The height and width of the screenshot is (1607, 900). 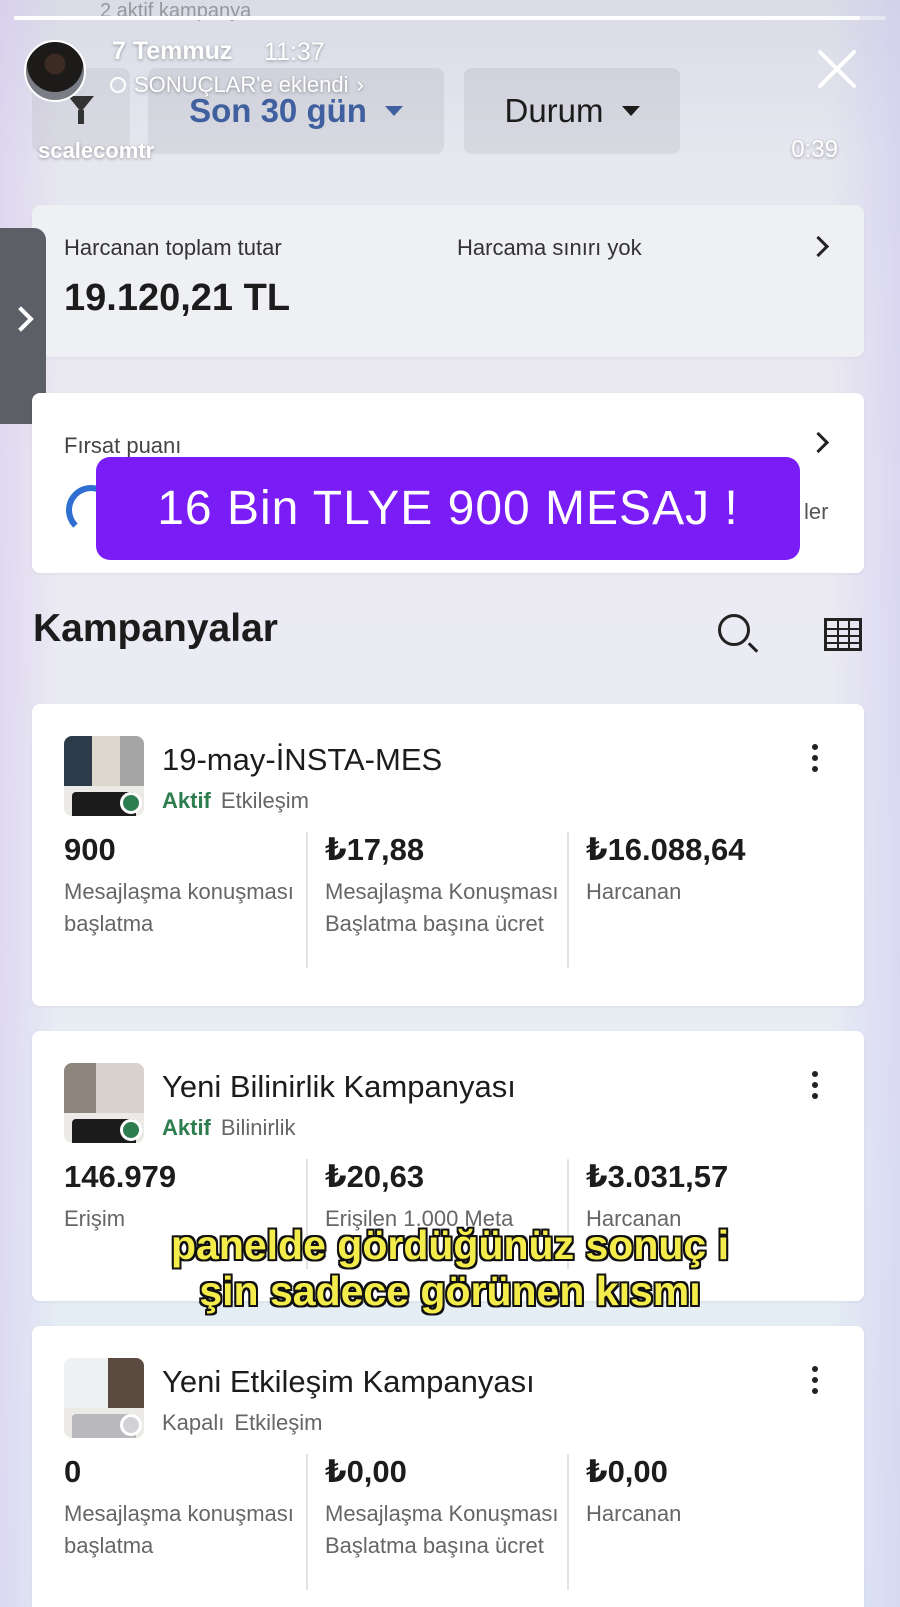 I want to click on avatar, so click(x=55, y=71).